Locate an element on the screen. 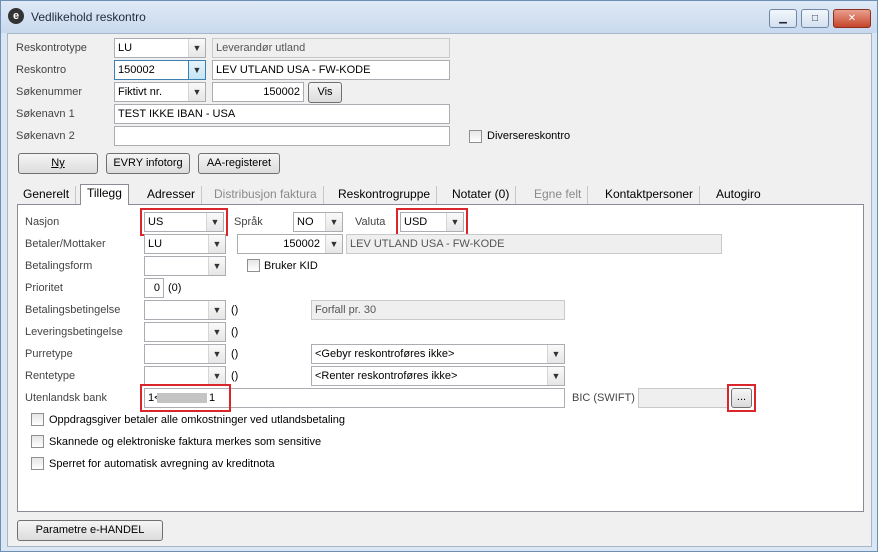 This screenshot has width=878, height=552. close-button: ✕ is located at coordinates (852, 18).